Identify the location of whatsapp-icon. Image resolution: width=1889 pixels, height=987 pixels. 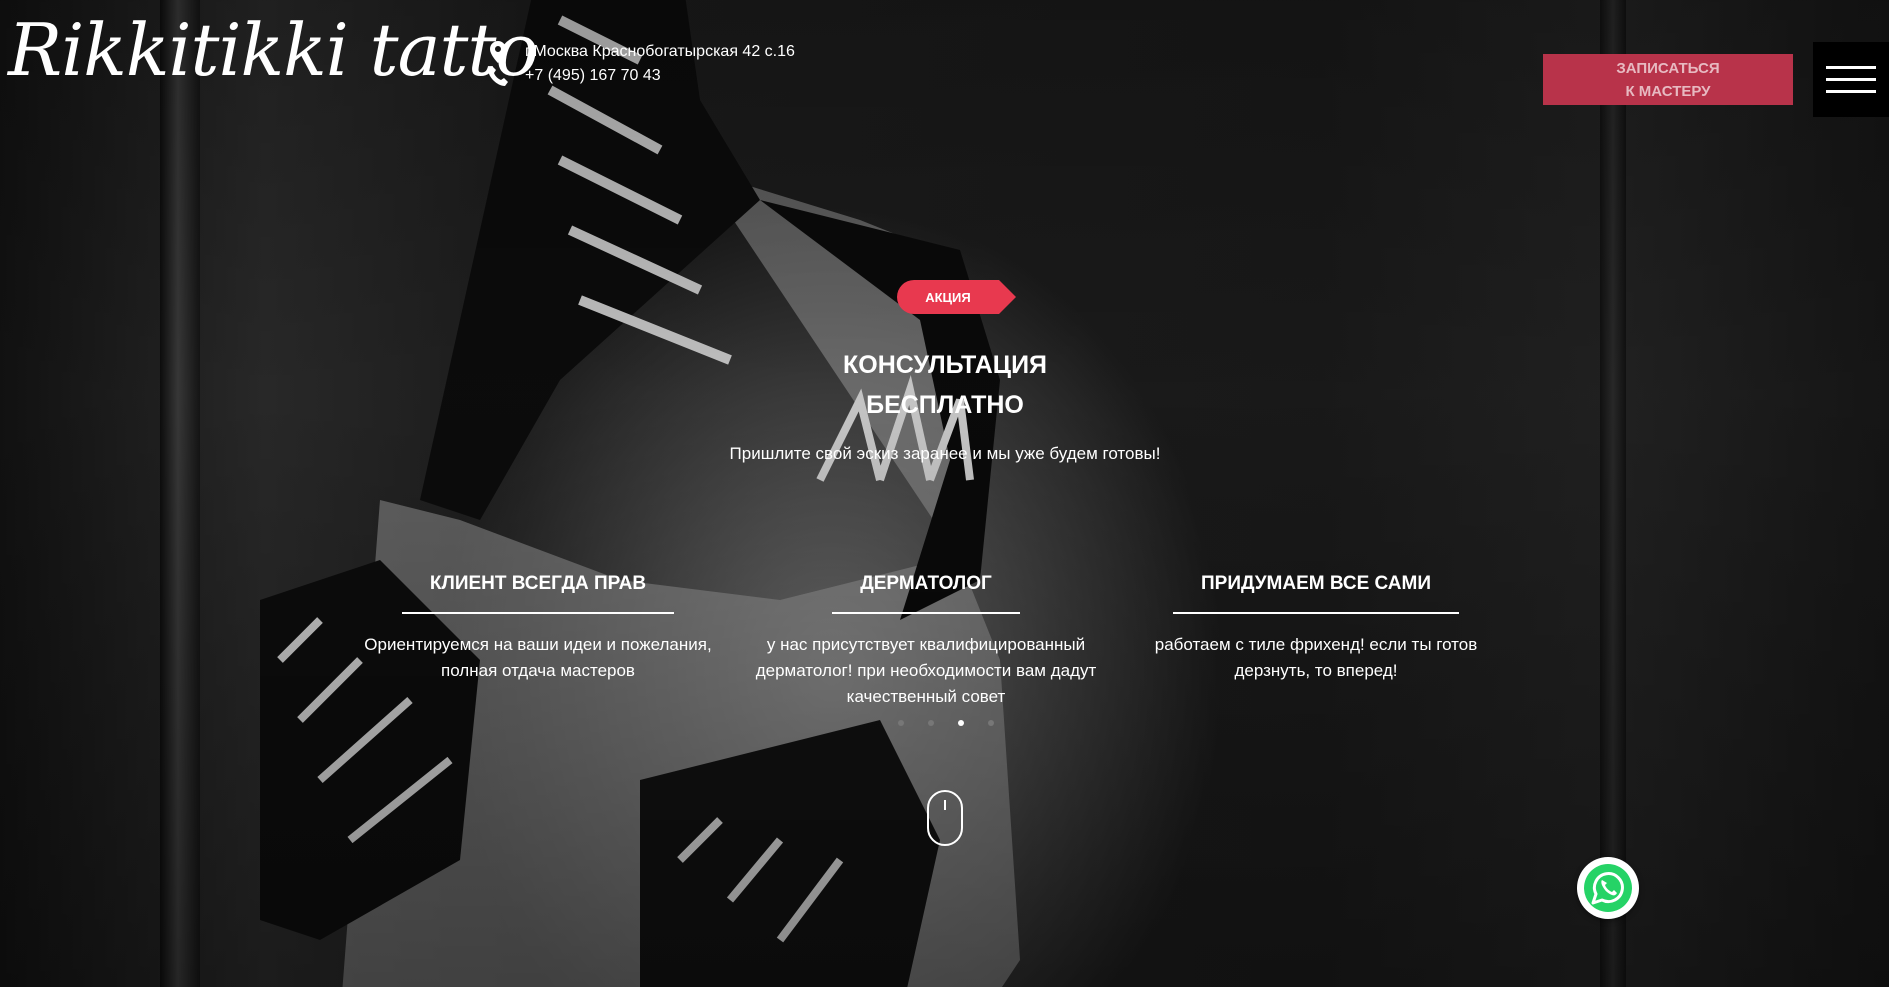
(1608, 888).